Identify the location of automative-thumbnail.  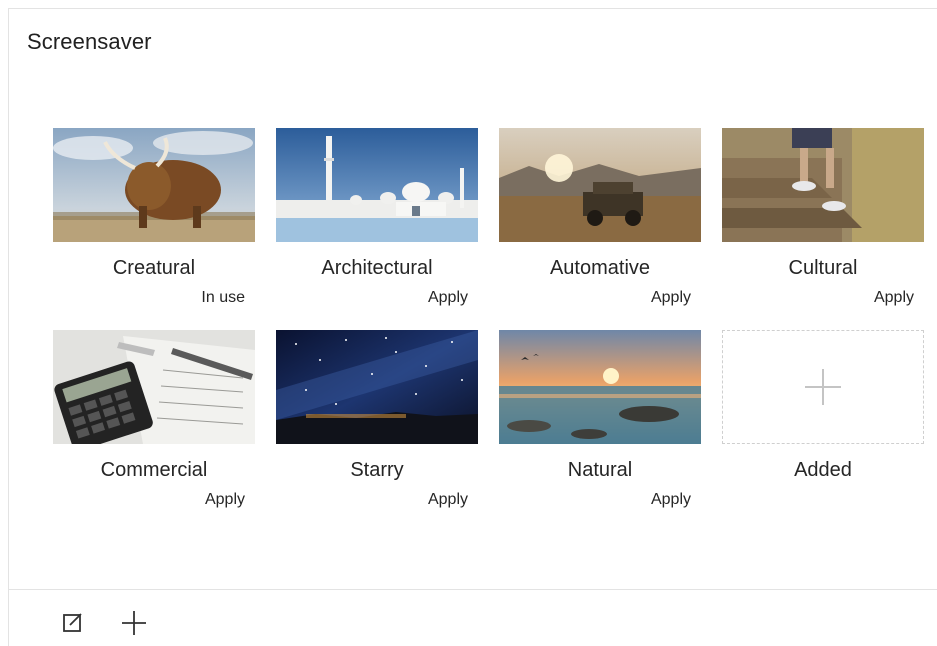
(600, 185).